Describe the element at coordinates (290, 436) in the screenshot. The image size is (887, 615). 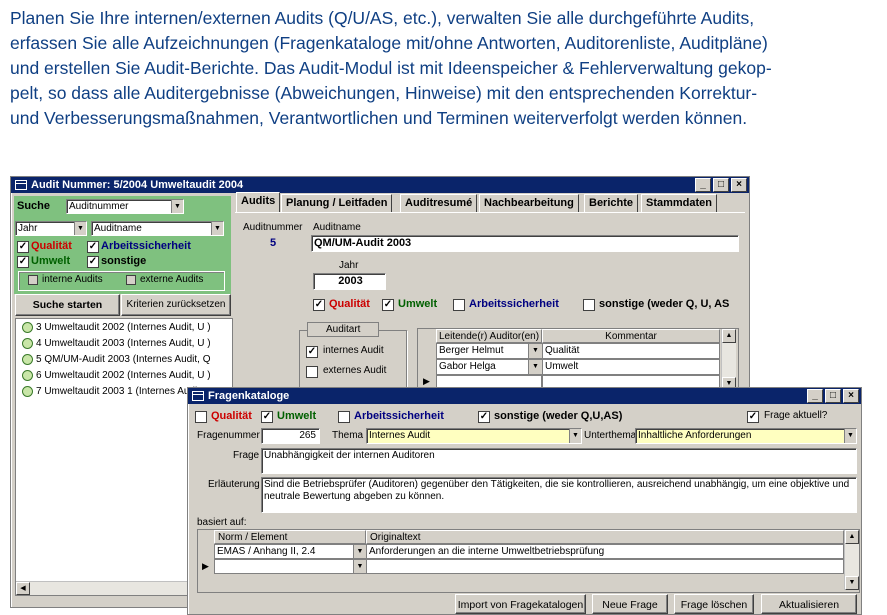
I see `question-number-input: 265` at that location.